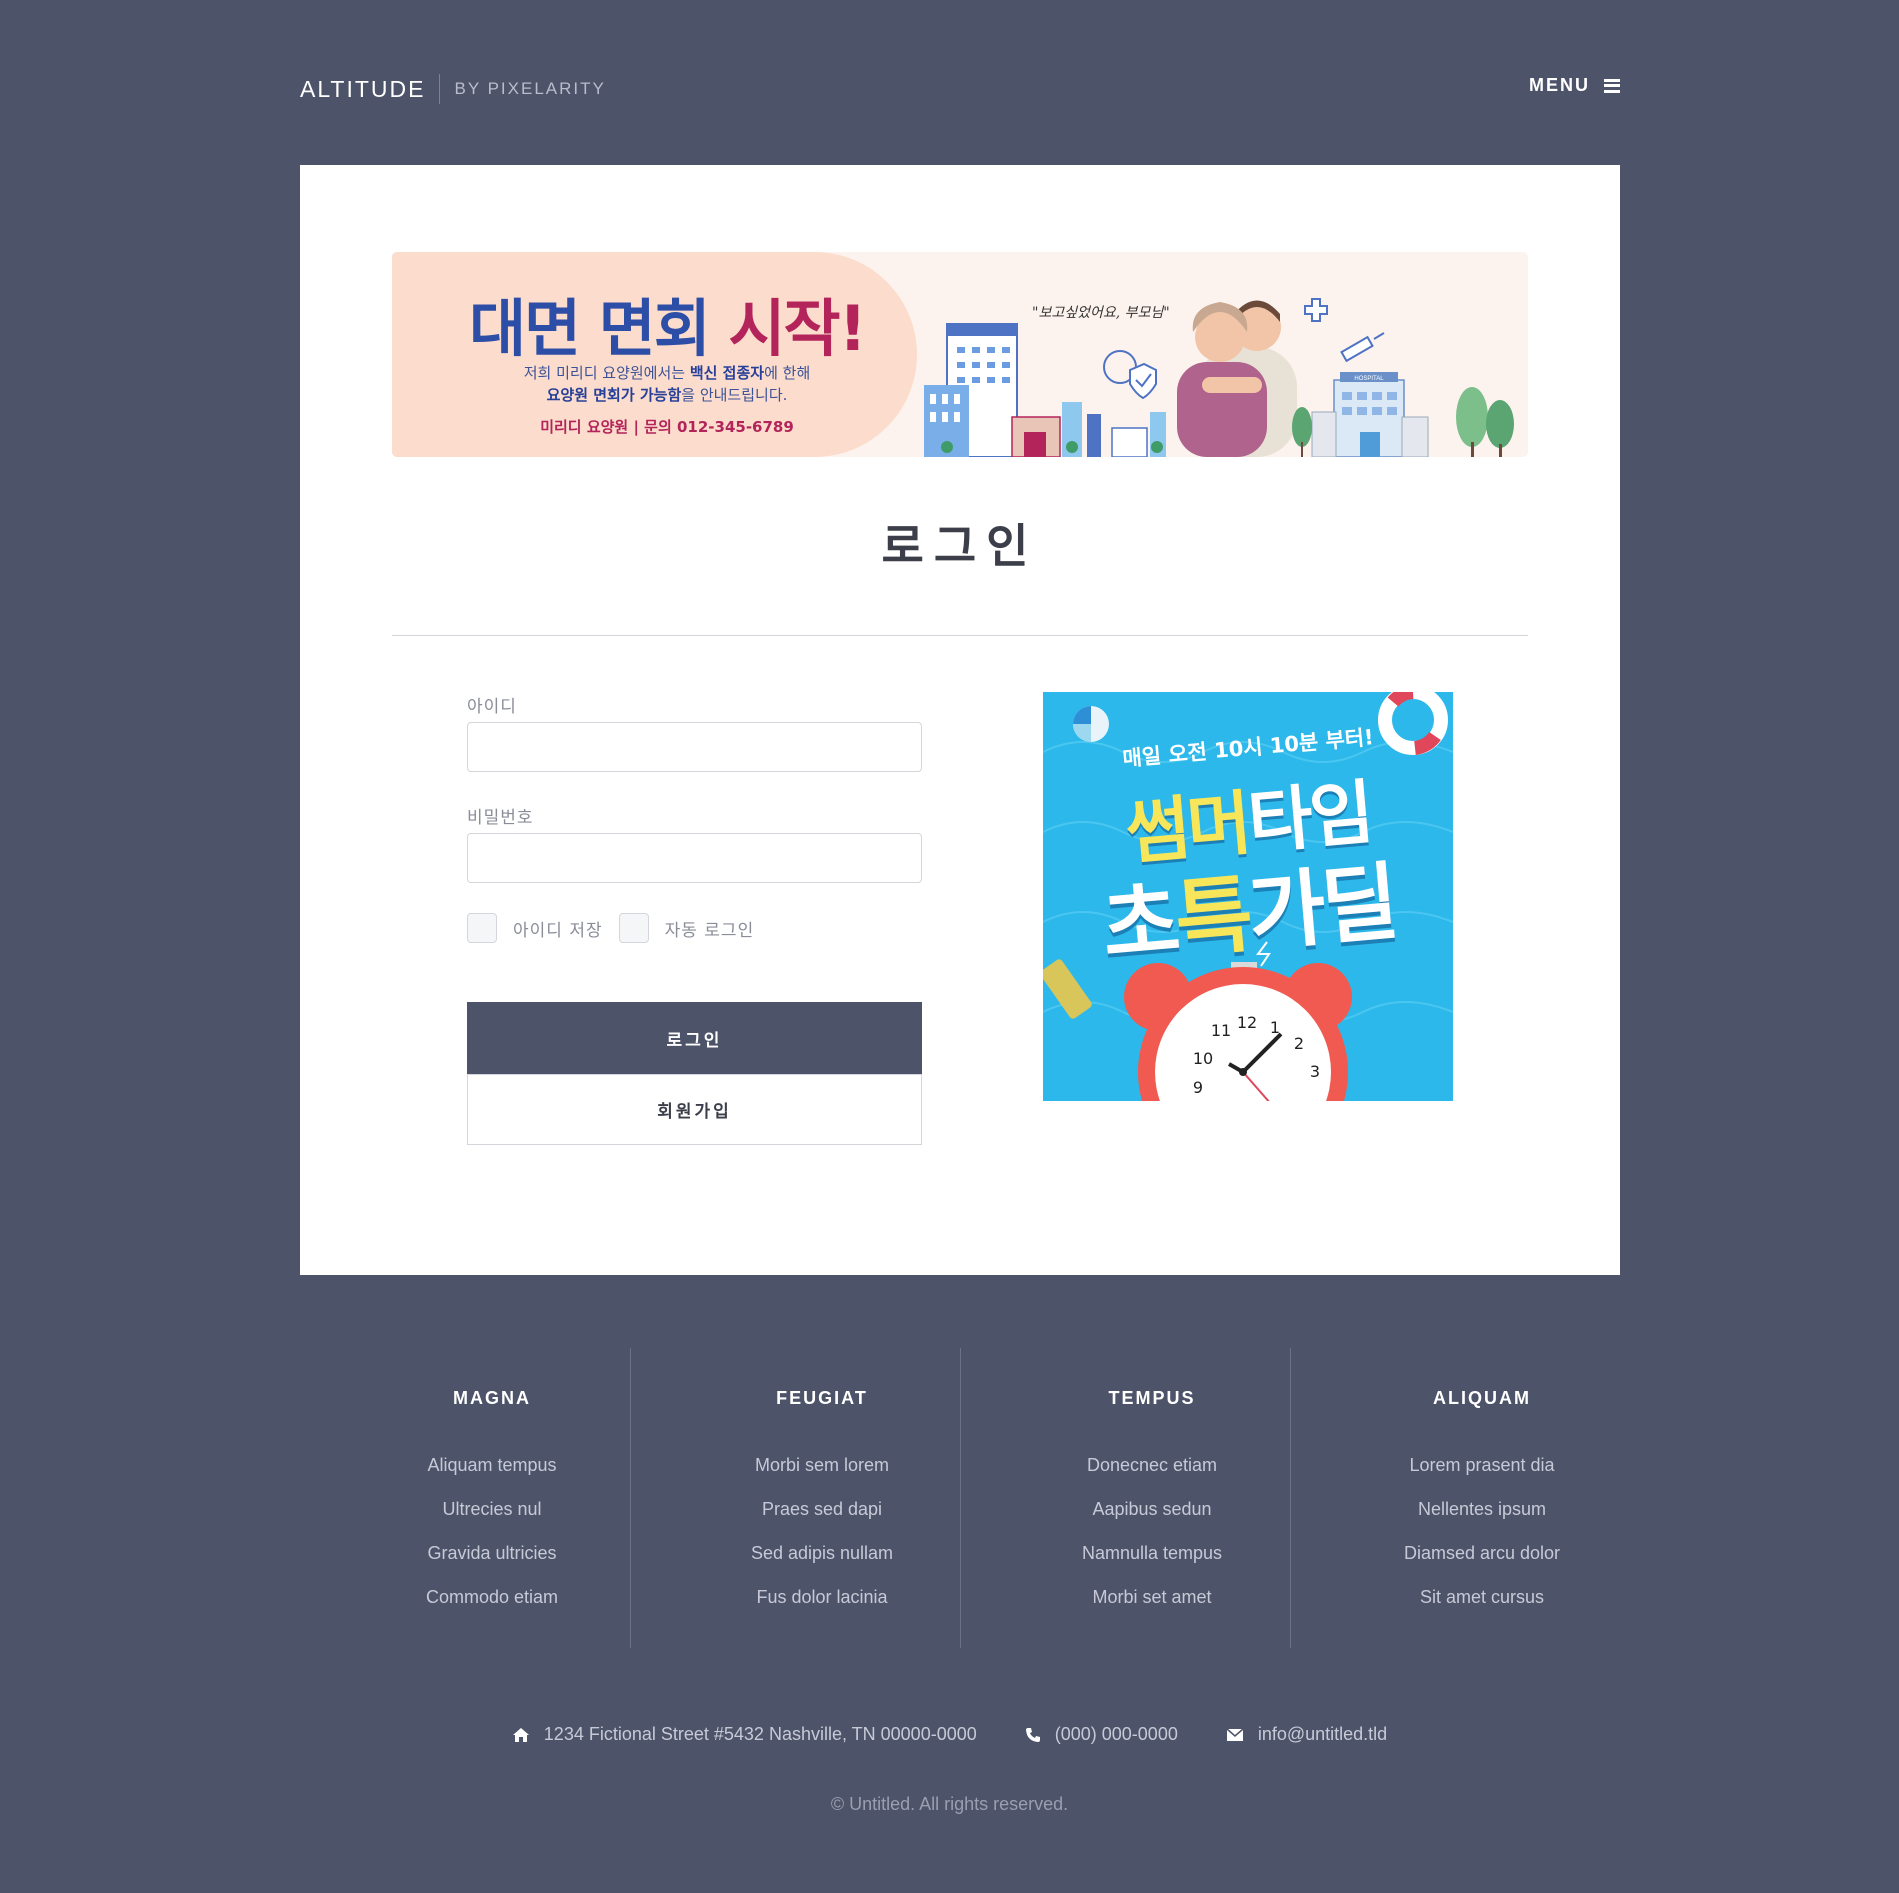 Image resolution: width=1899 pixels, height=1893 pixels. What do you see at coordinates (558, 928) in the screenshot?
I see `save-id-label: 아이디 저장` at bounding box center [558, 928].